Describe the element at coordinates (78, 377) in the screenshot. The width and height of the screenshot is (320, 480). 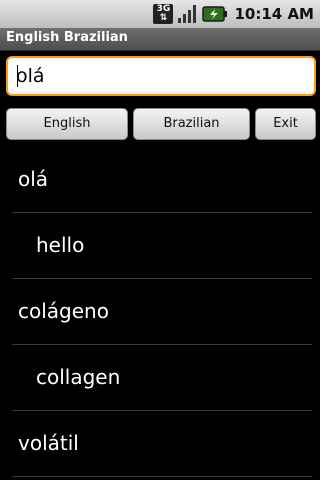
I see `list-item-text: collagen` at that location.